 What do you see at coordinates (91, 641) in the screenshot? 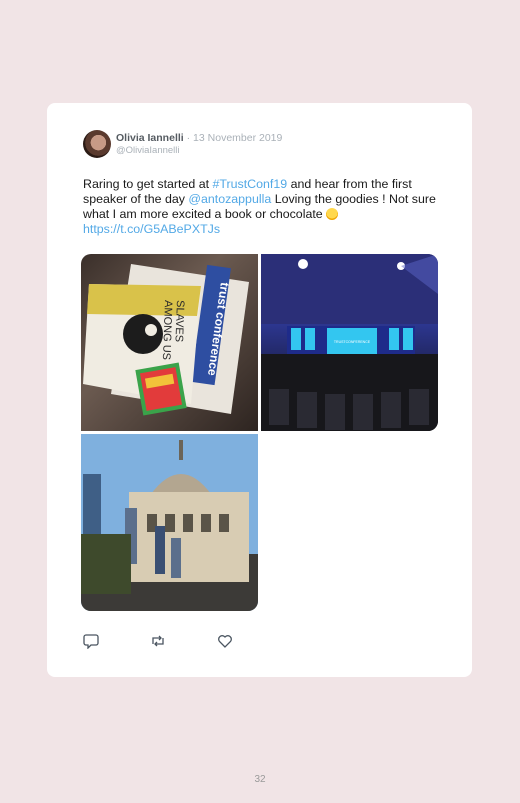
I see `reply-icon` at bounding box center [91, 641].